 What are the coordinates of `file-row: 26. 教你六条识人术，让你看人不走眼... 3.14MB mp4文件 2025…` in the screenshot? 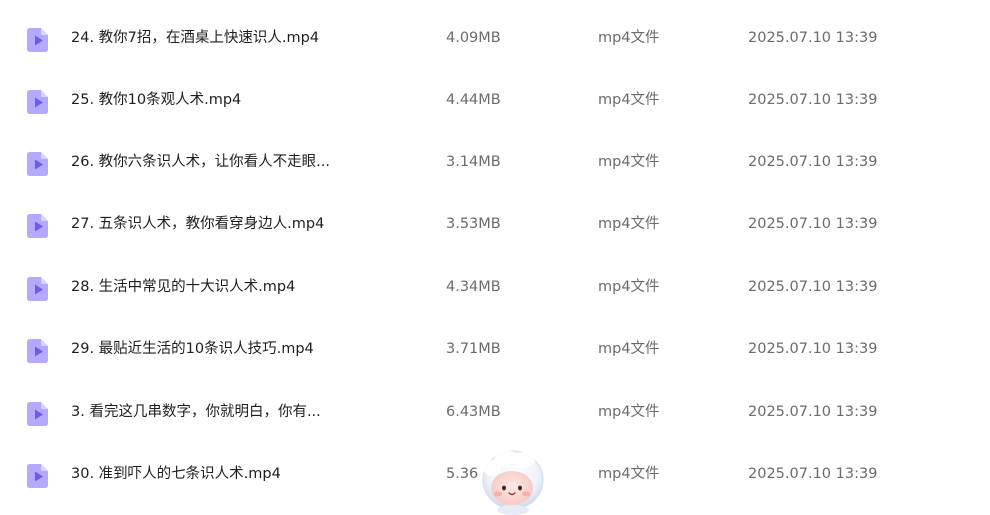 It's located at (495, 162).